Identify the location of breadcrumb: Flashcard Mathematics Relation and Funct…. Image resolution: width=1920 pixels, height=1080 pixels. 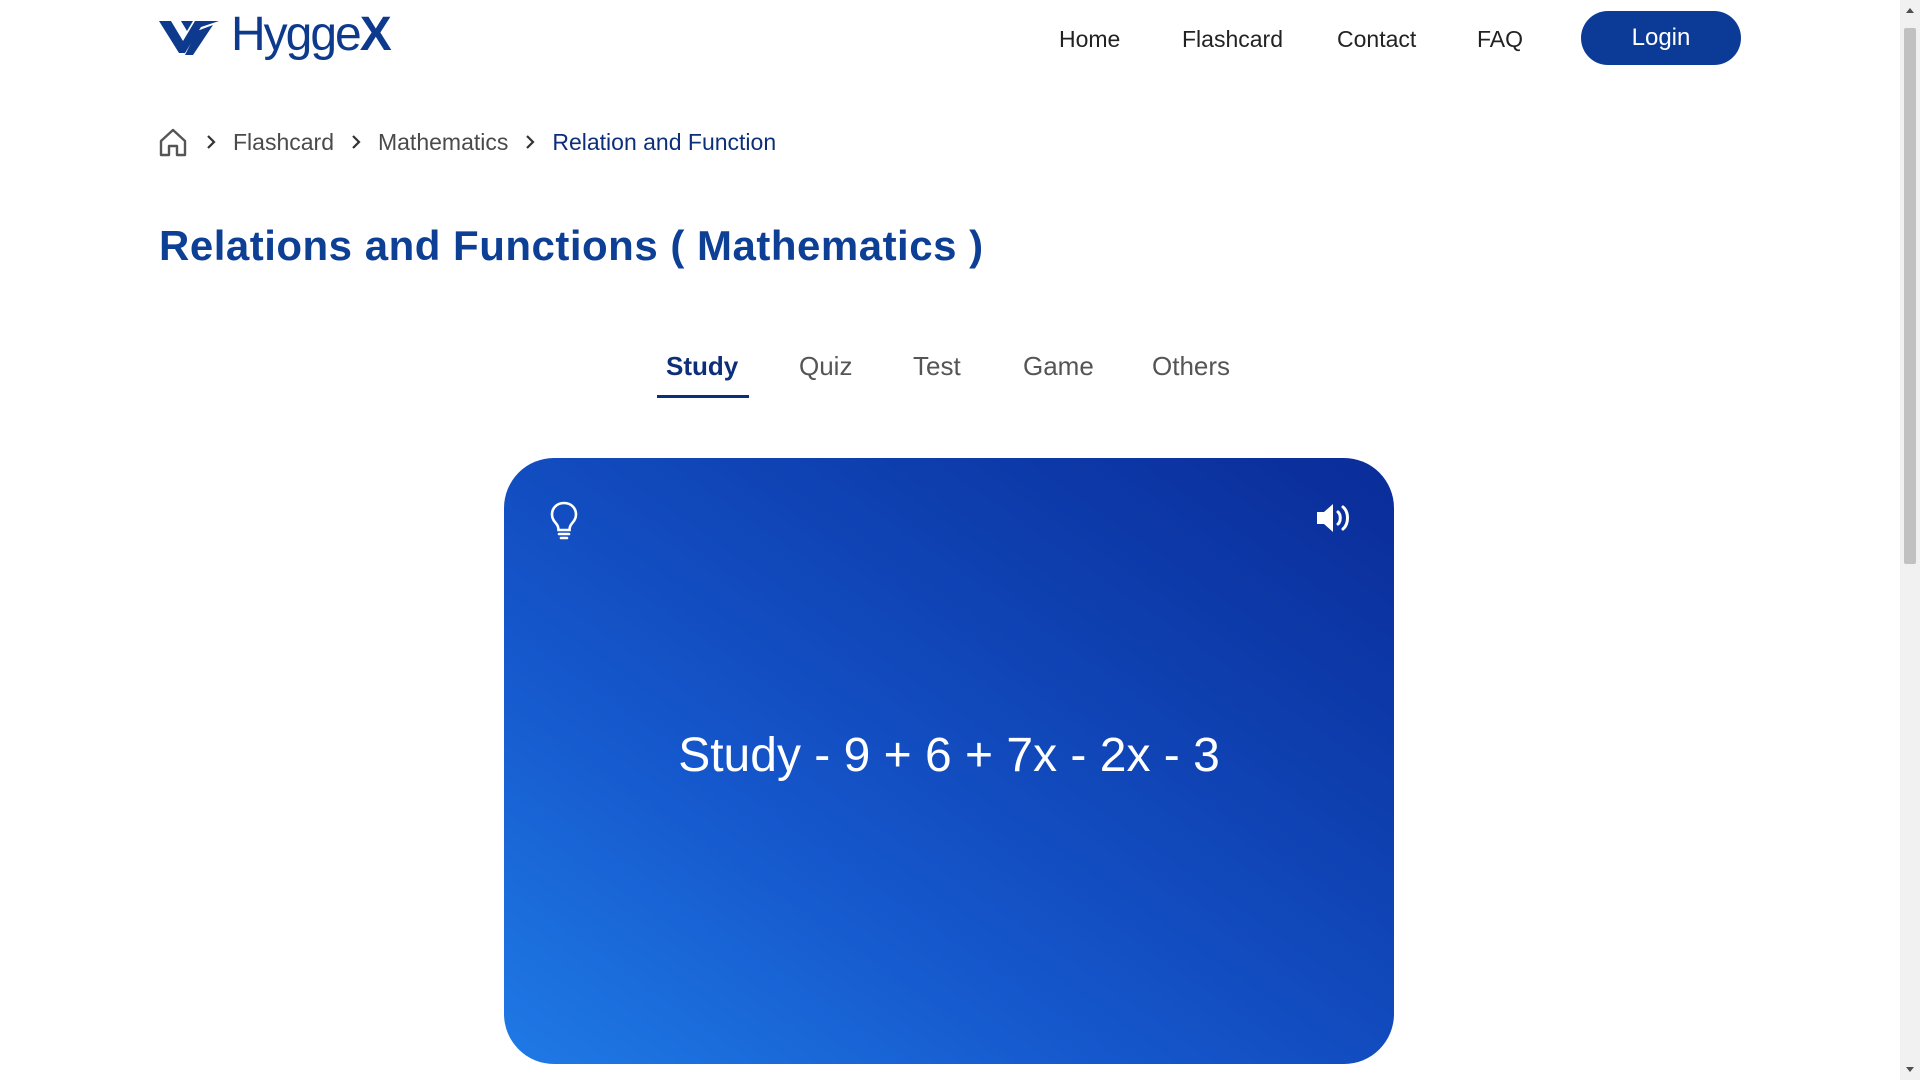
(466, 142).